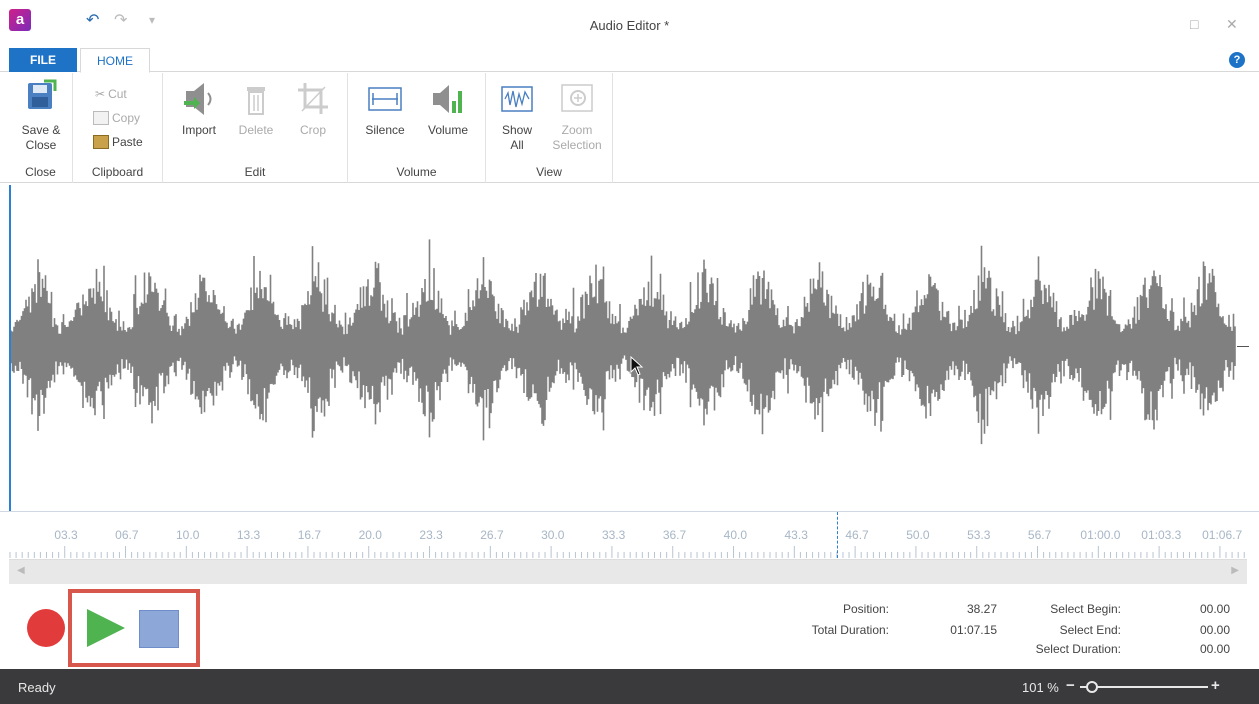 The image size is (1259, 704). I want to click on timeline-tick-label: 53.3, so click(979, 535).